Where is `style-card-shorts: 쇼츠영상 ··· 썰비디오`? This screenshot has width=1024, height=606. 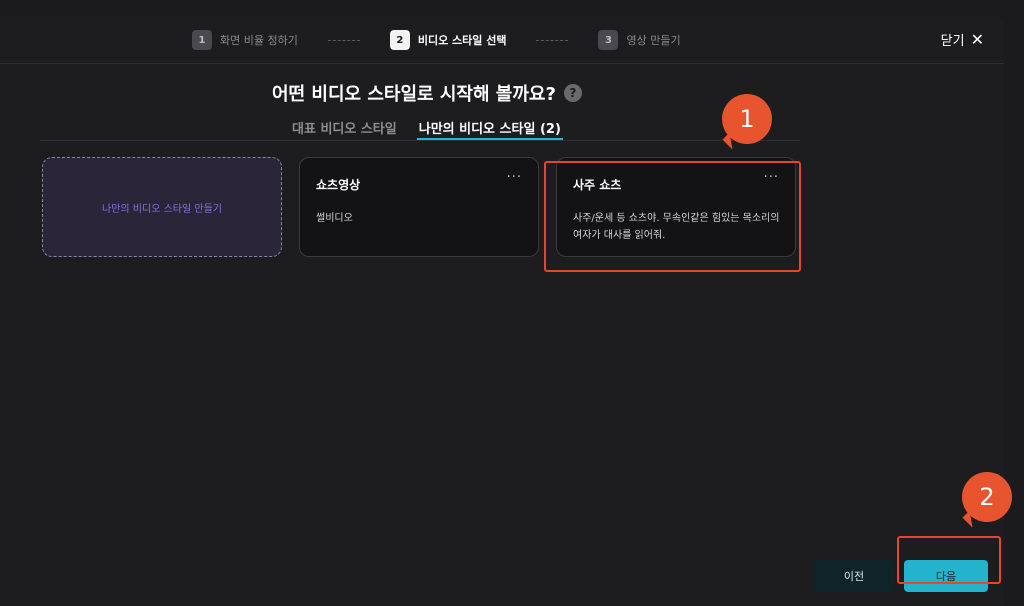 style-card-shorts: 쇼츠영상 ··· 썰비디오 is located at coordinates (419, 207).